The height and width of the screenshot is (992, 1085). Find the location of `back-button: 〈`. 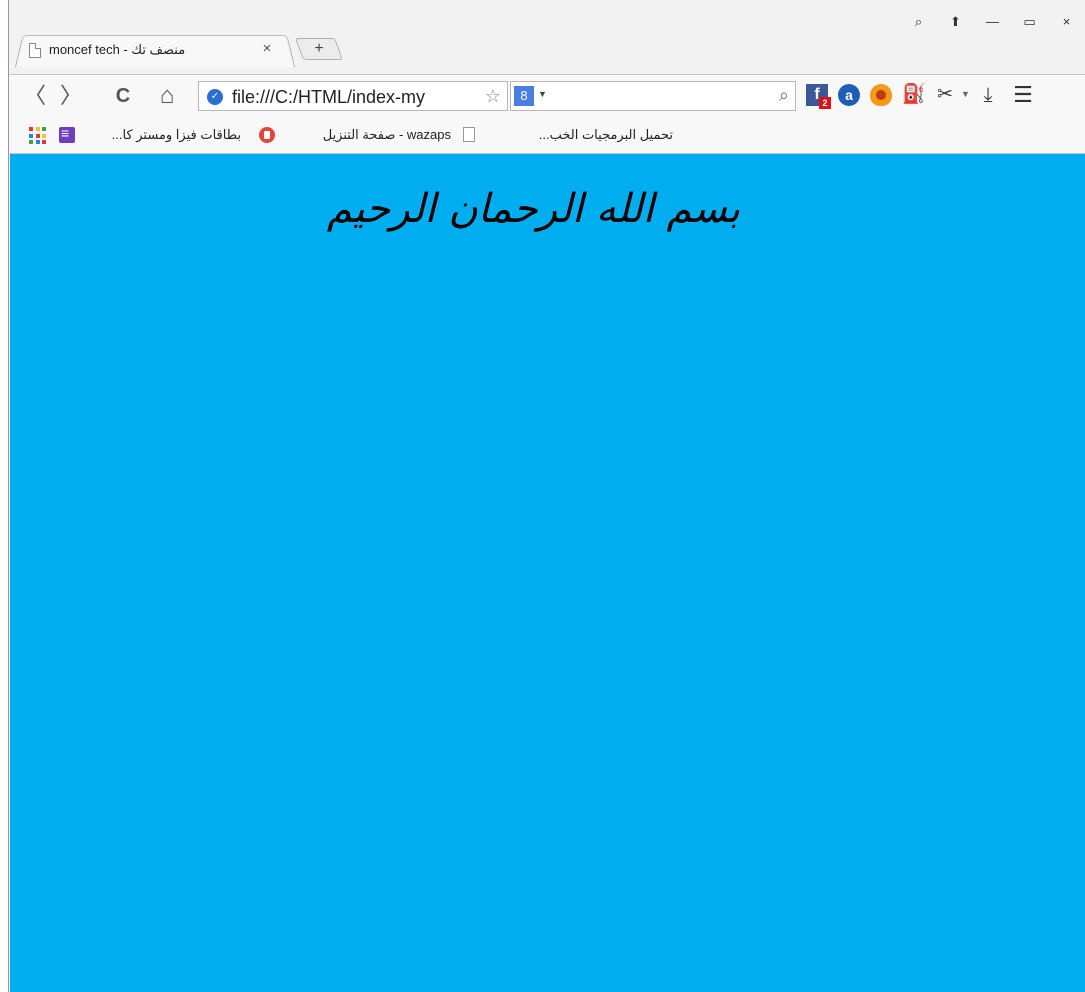

back-button: 〈 is located at coordinates (35, 96).